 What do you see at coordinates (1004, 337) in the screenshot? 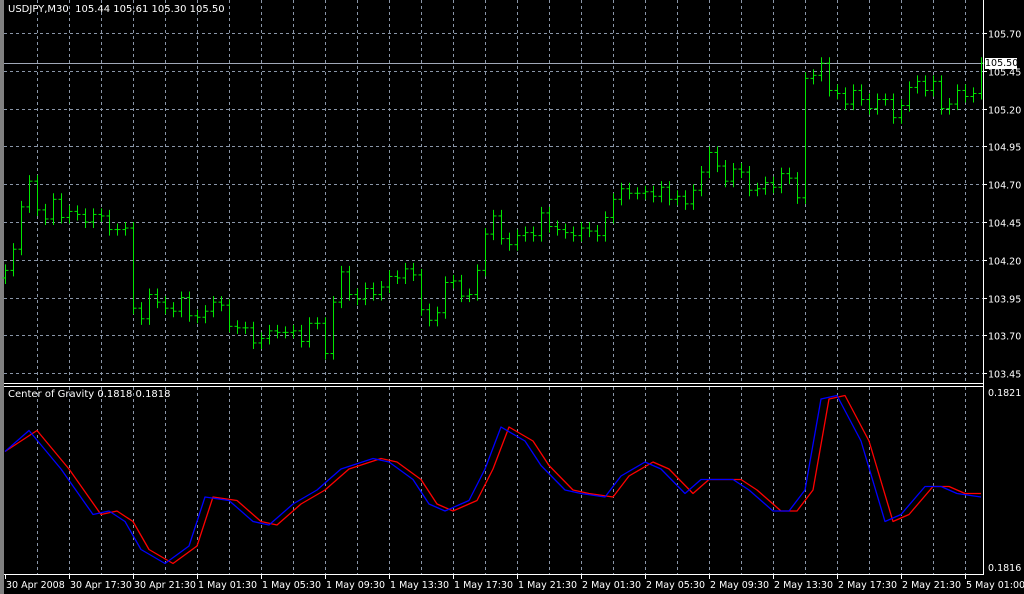
I see `price-tick-label: 103.70` at bounding box center [1004, 337].